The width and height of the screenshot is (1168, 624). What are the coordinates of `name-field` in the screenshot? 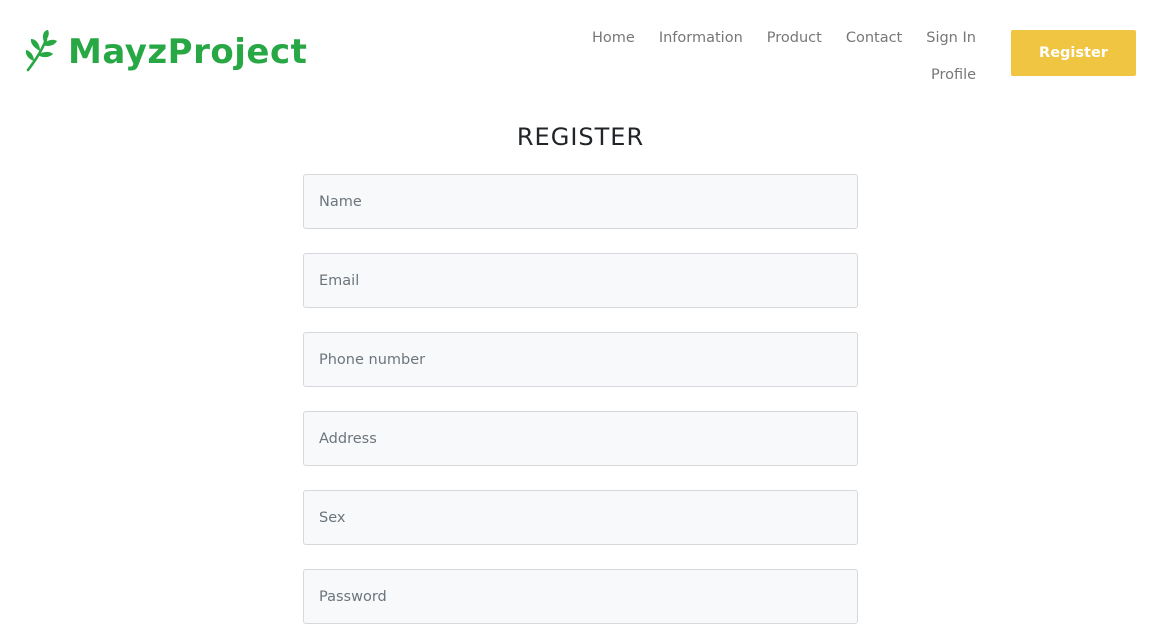 It's located at (580, 201).